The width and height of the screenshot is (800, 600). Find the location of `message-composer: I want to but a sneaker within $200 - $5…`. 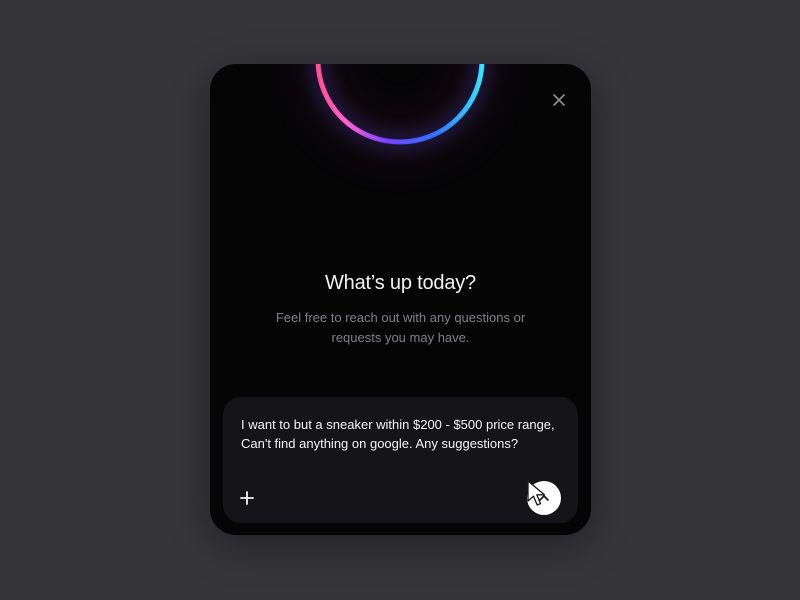

message-composer: I want to but a sneaker within $200 - $5… is located at coordinates (400, 460).